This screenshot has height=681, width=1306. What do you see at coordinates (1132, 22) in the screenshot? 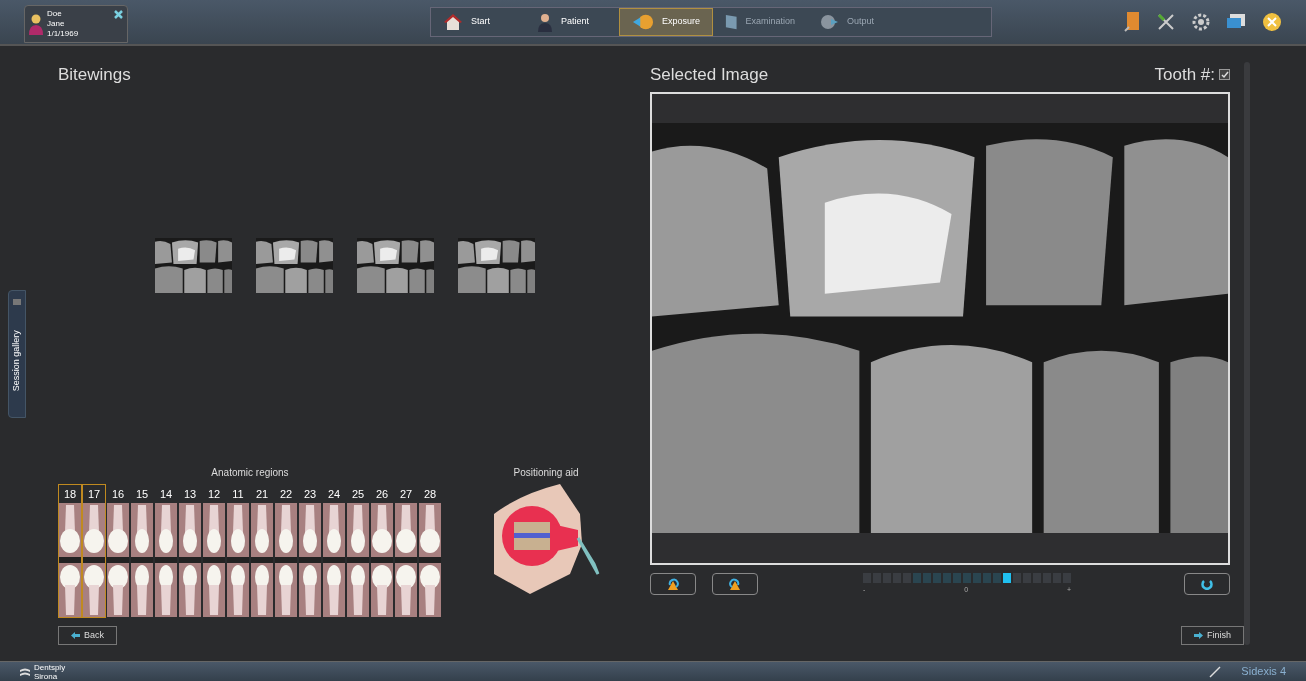
I see `book-icon` at bounding box center [1132, 22].